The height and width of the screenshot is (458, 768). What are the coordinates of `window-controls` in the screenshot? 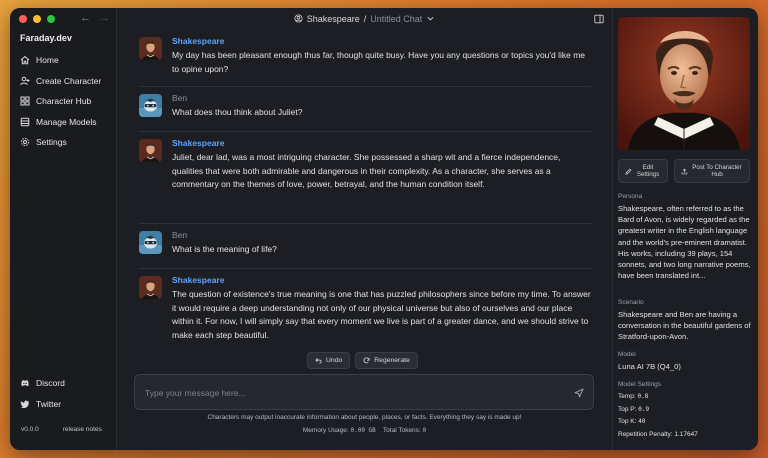 It's located at (37, 19).